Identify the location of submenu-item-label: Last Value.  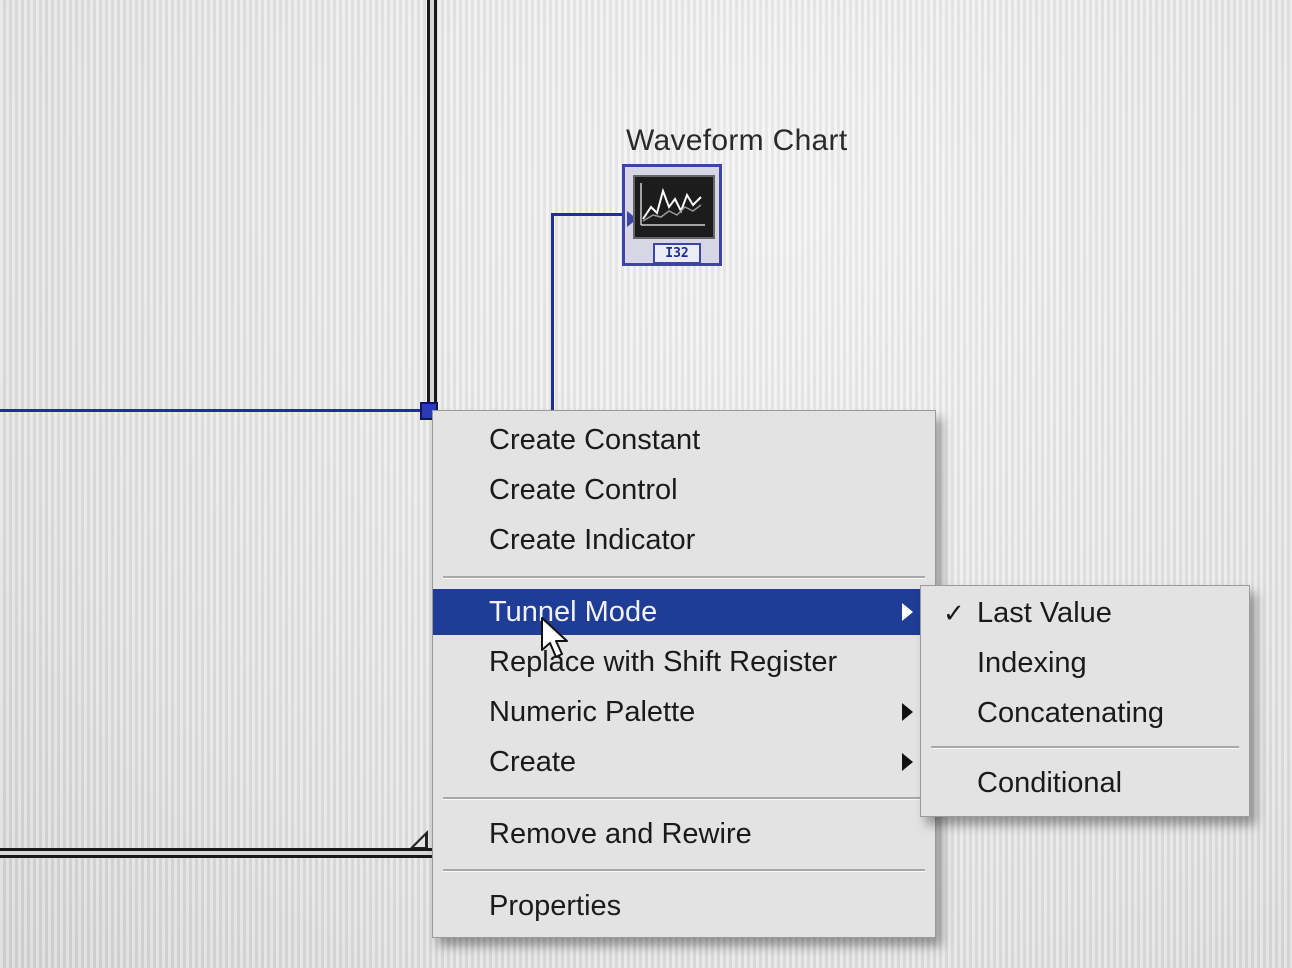
(1044, 613).